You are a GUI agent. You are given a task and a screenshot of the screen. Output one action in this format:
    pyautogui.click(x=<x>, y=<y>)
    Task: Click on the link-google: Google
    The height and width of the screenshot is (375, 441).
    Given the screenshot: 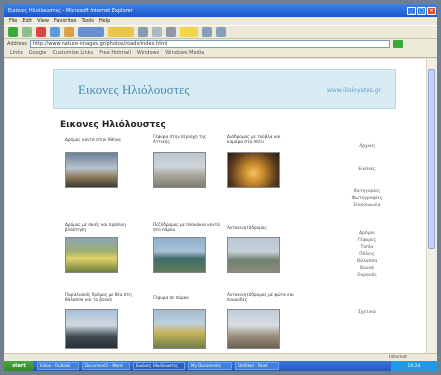 What is the action you would take?
    pyautogui.click(x=38, y=53)
    